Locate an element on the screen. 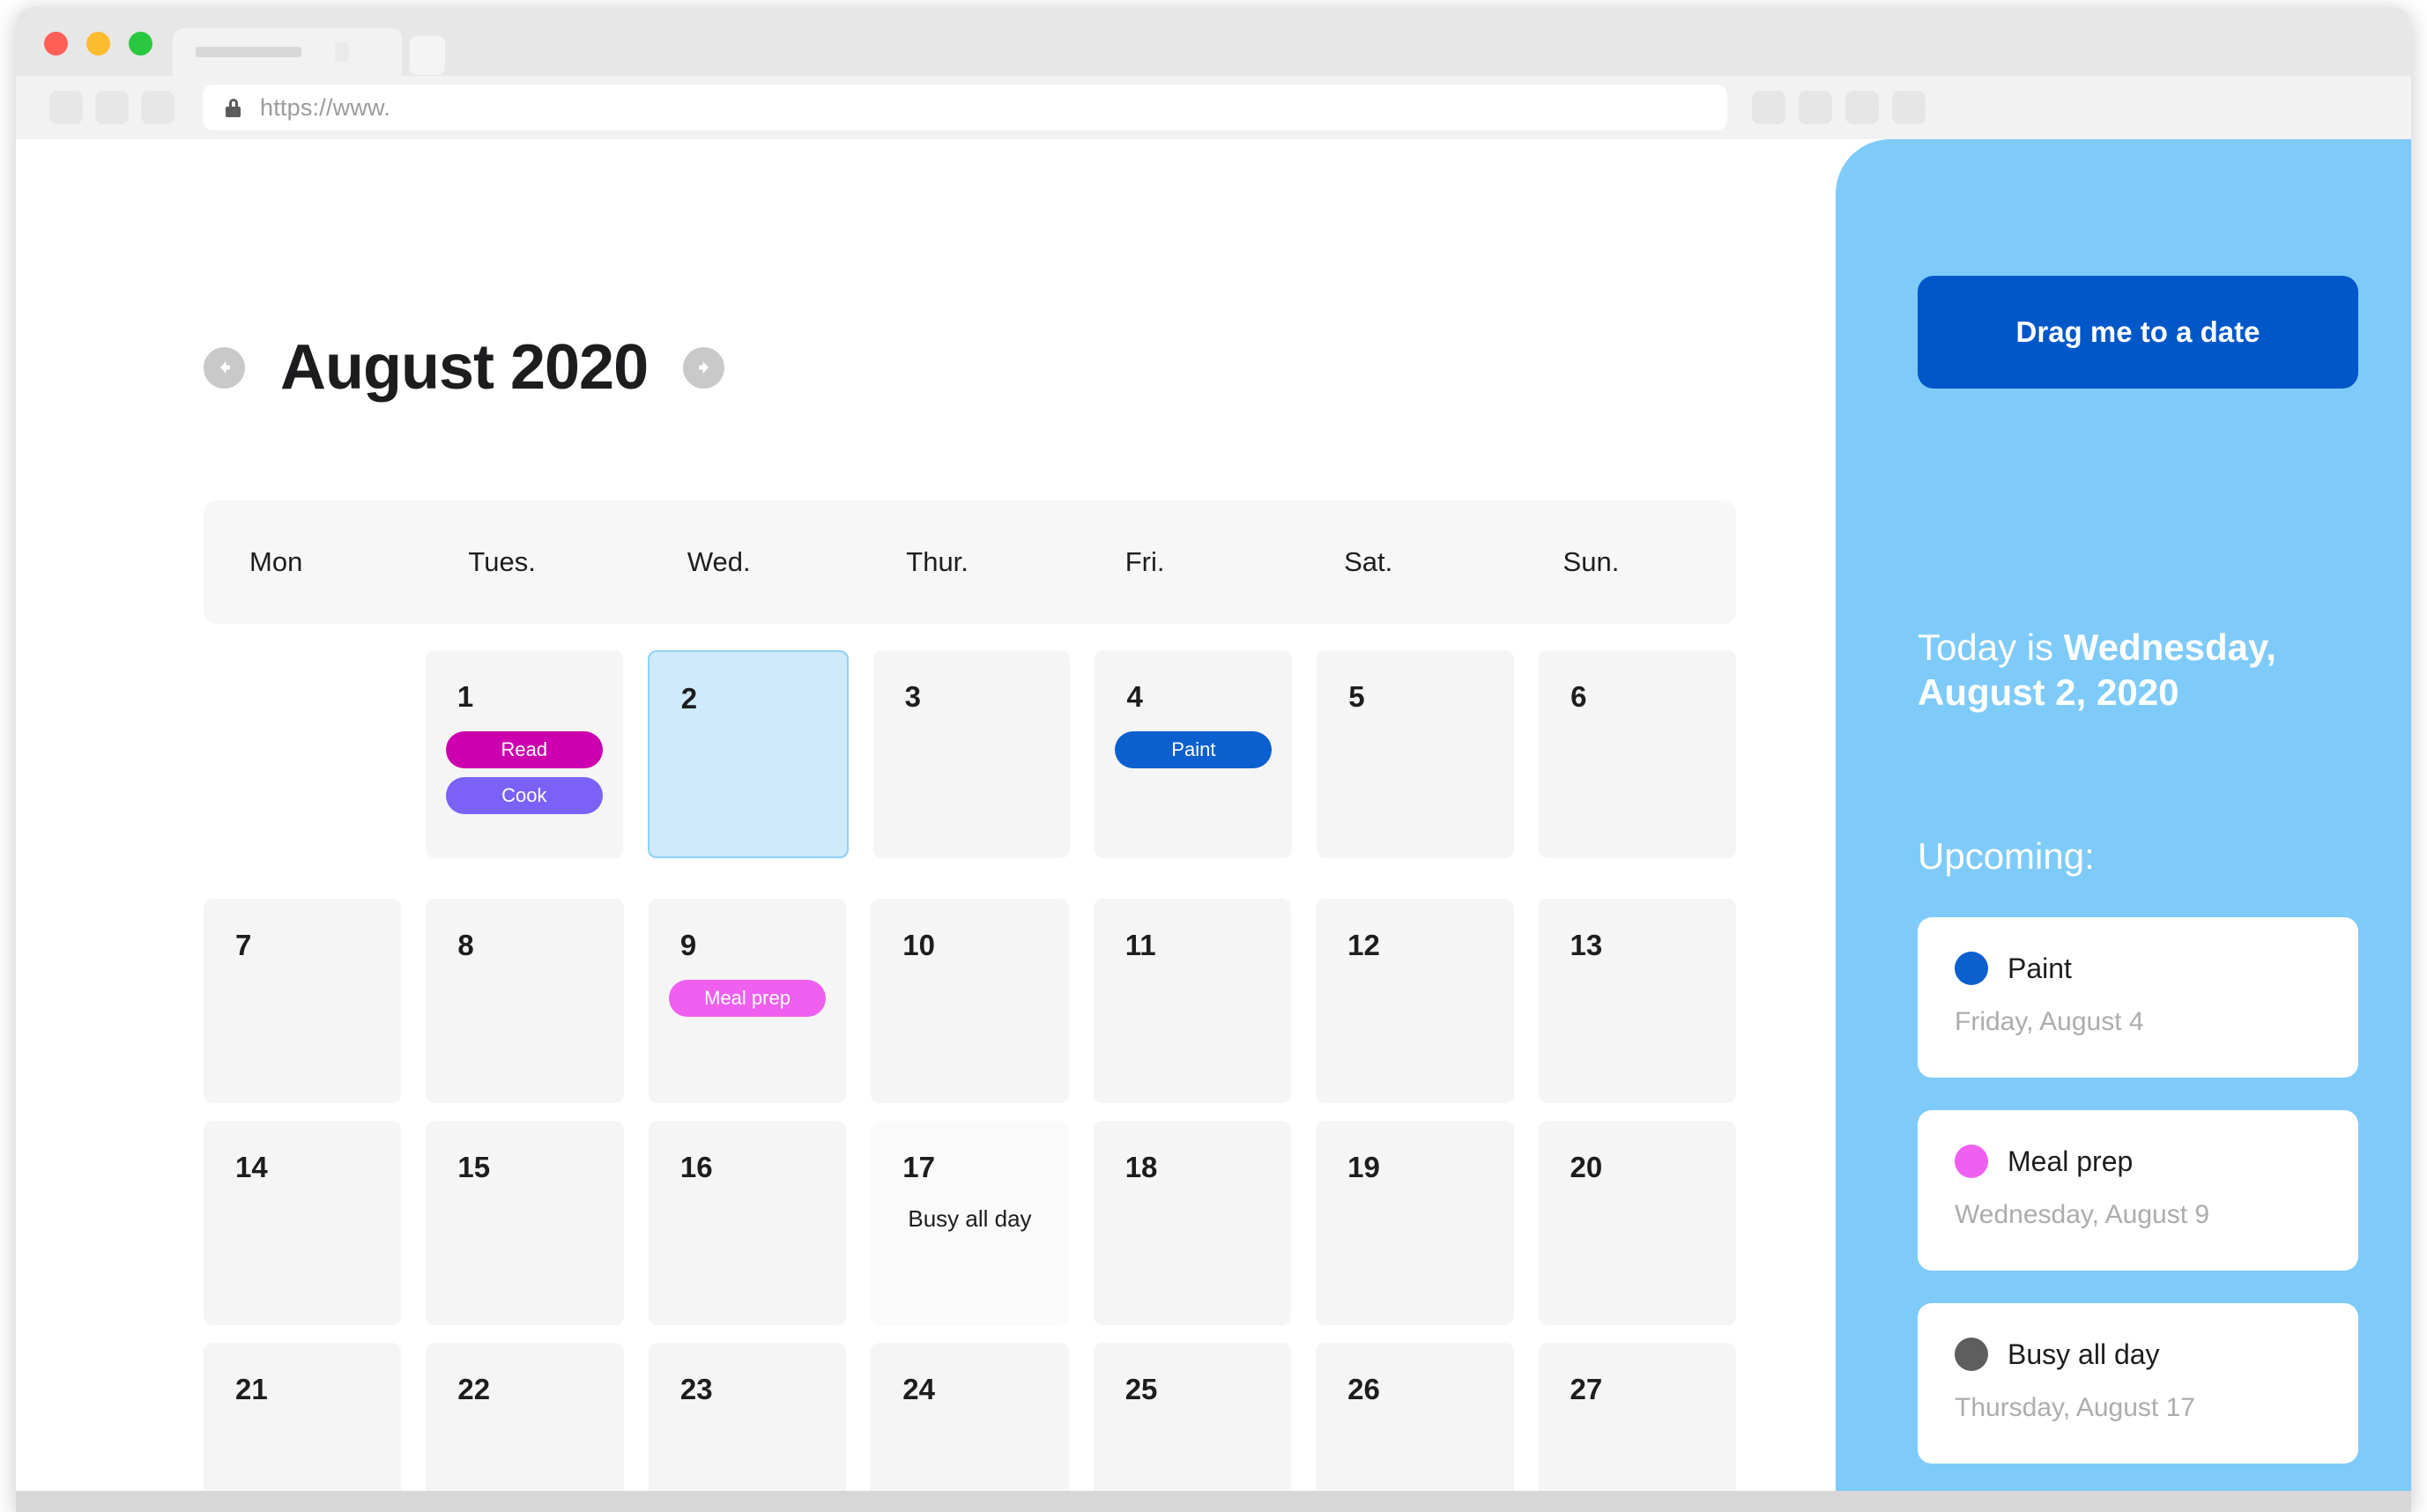 The height and width of the screenshot is (1512, 2427). event-pill: Read is located at coordinates (524, 749).